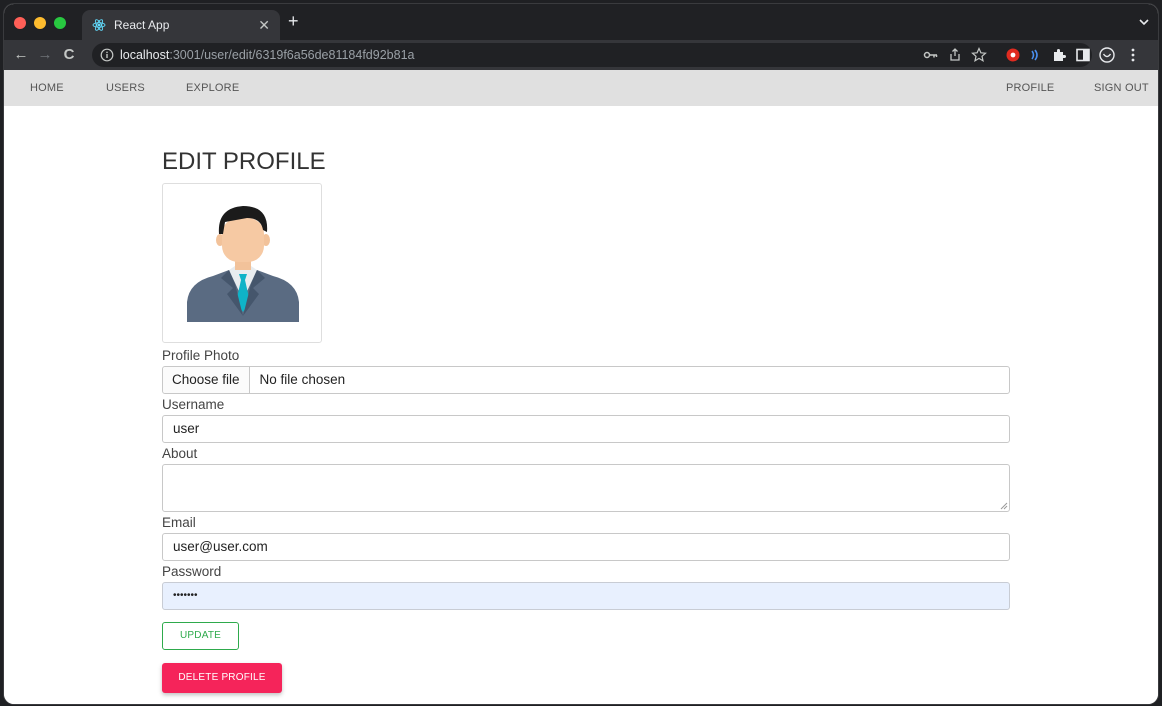  Describe the element at coordinates (586, 596) in the screenshot. I see `password-input: •••••••` at that location.